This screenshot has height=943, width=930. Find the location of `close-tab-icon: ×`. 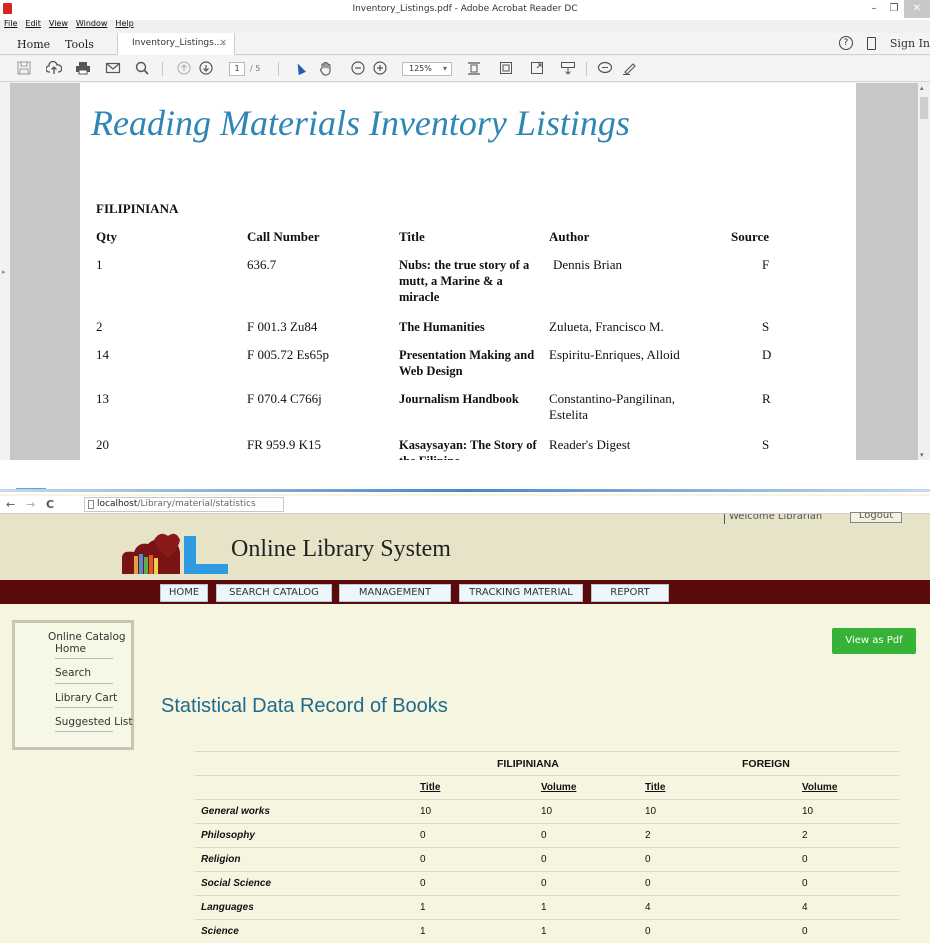

close-tab-icon: × is located at coordinates (223, 43).